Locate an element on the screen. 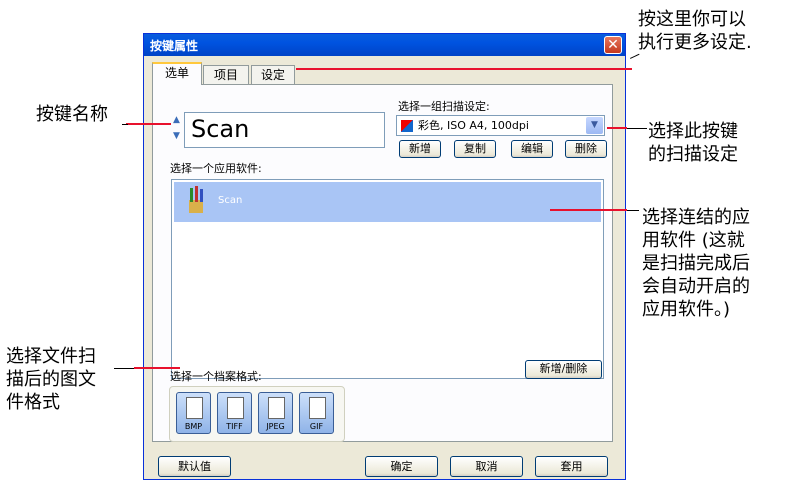 This screenshot has width=802, height=480. annotation-scan-setting: 选择此按键 的扫描设定 is located at coordinates (693, 143).